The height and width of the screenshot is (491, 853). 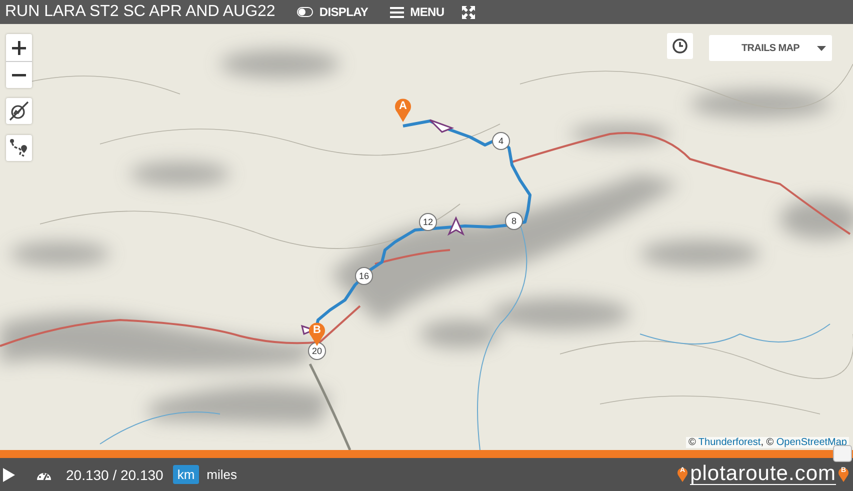 I want to click on toggle-switch-icon, so click(x=305, y=12).